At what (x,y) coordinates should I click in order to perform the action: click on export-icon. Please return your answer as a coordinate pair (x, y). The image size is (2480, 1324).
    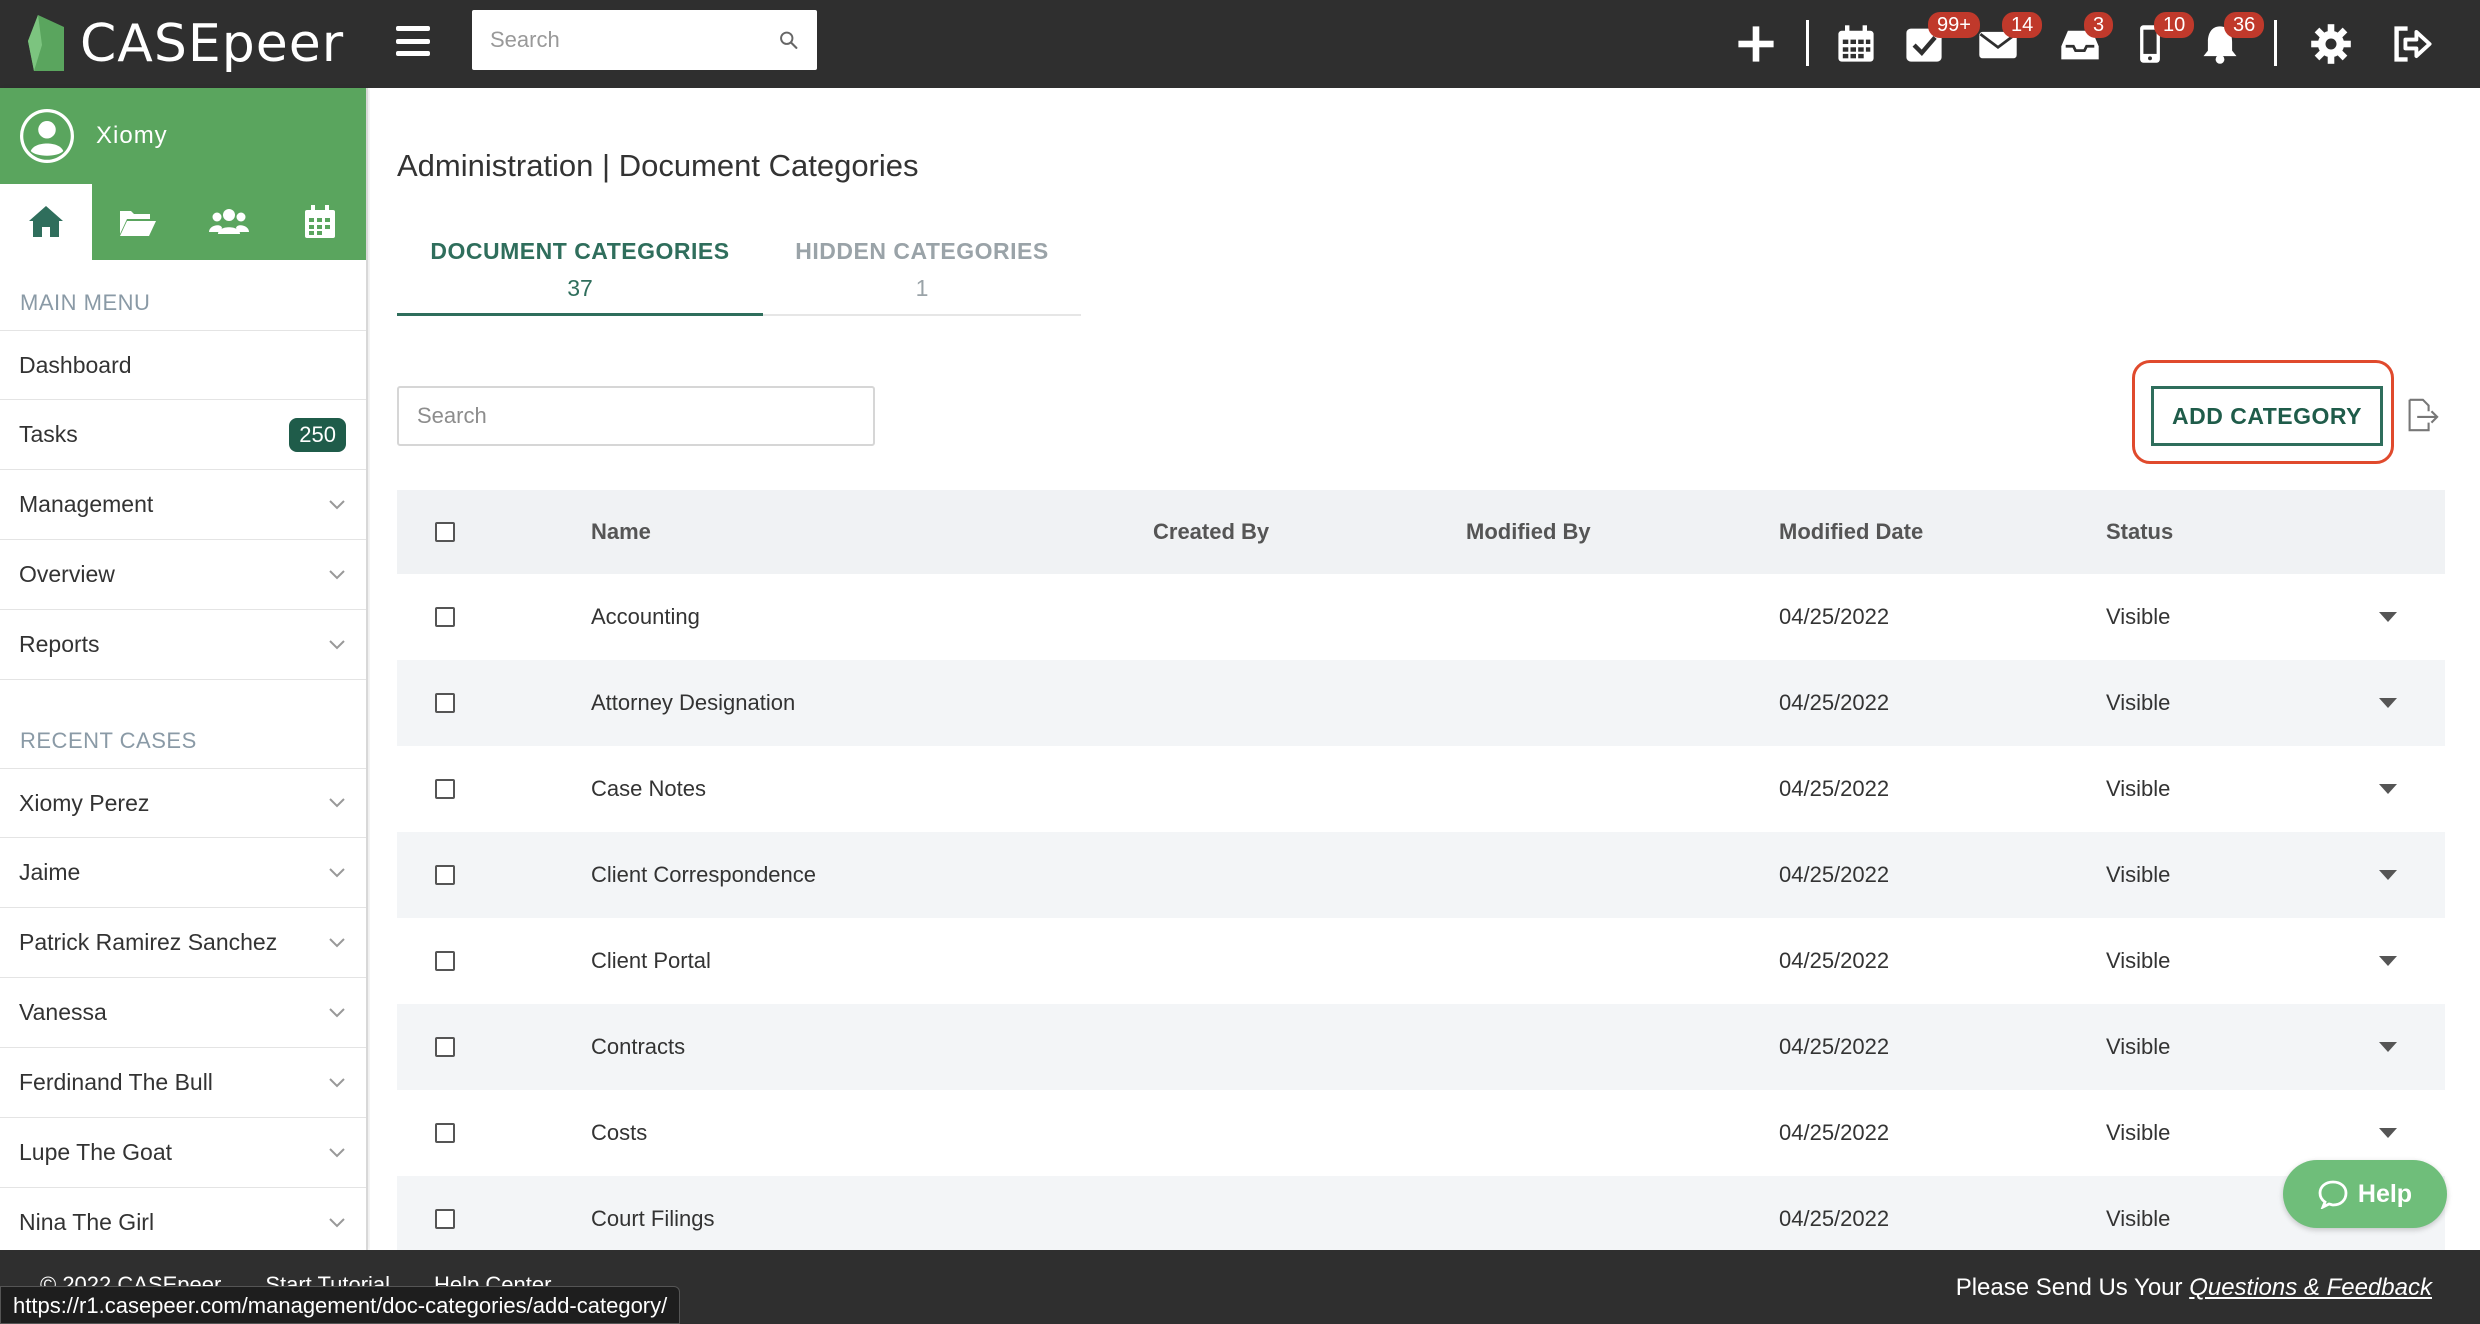
    Looking at the image, I should click on (2421, 415).